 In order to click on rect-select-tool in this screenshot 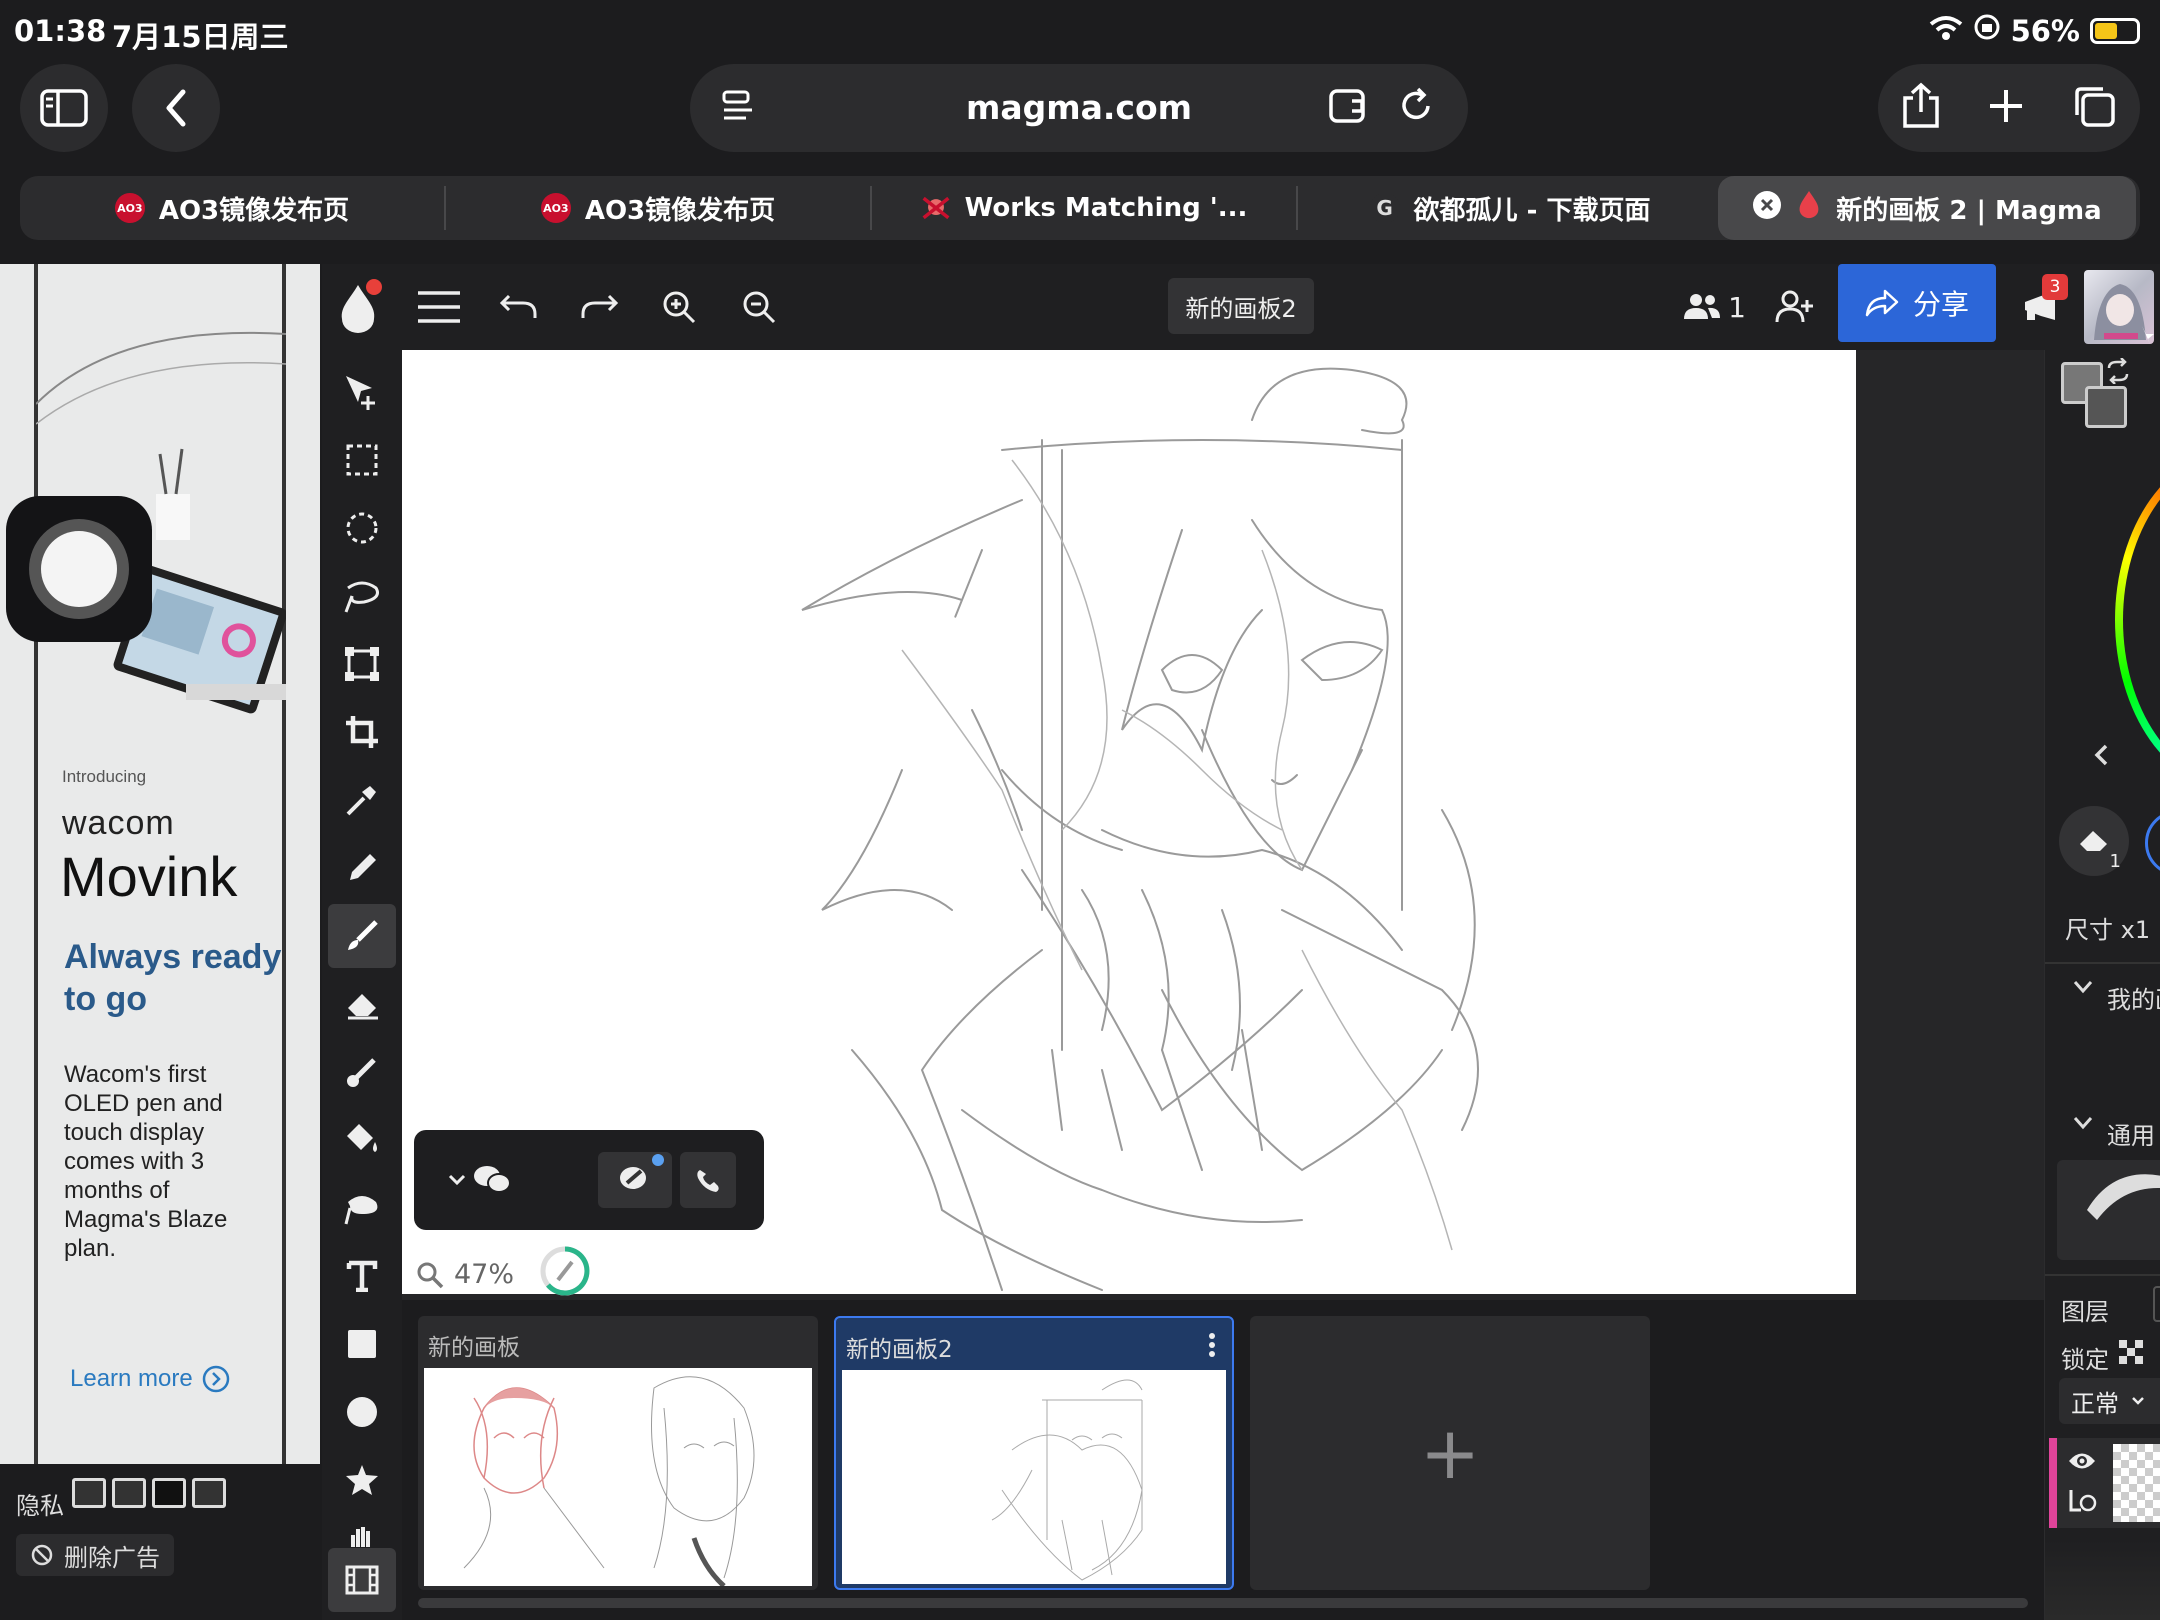, I will do `click(362, 460)`.